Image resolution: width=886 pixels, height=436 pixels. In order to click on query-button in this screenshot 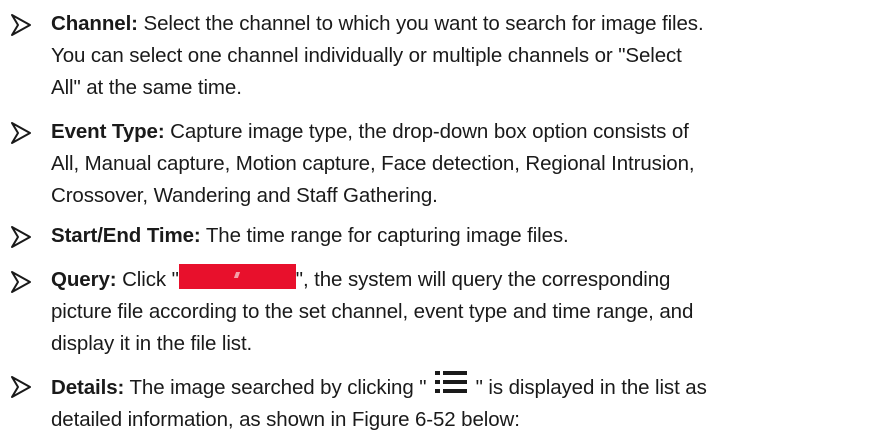, I will do `click(237, 276)`.